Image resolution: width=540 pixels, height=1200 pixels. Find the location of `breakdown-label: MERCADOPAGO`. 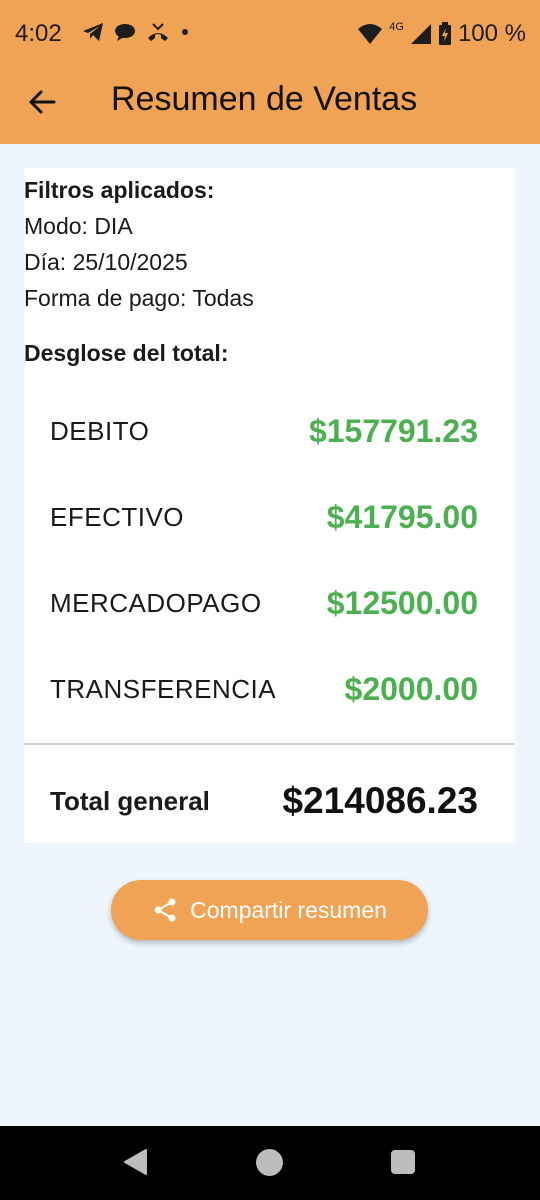

breakdown-label: MERCADOPAGO is located at coordinates (156, 602).